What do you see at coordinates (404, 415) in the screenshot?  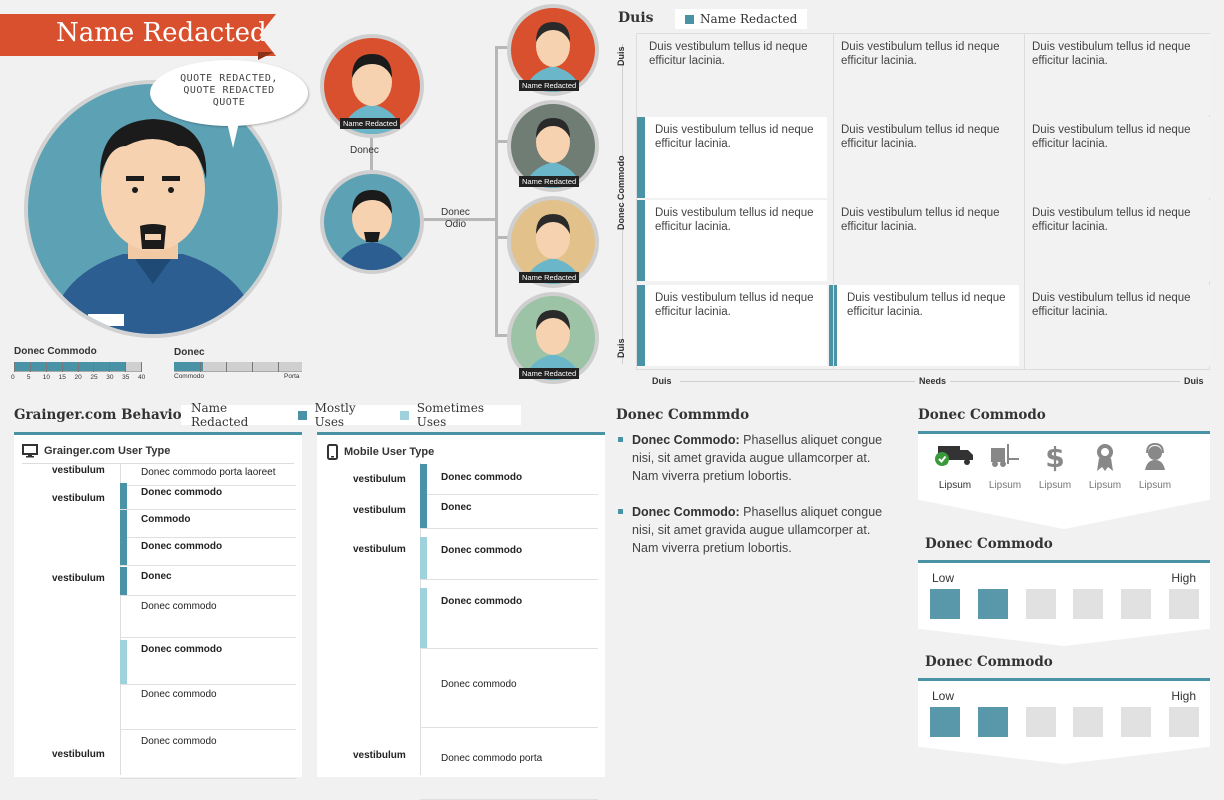 I see `sometimes-uses-swatch` at bounding box center [404, 415].